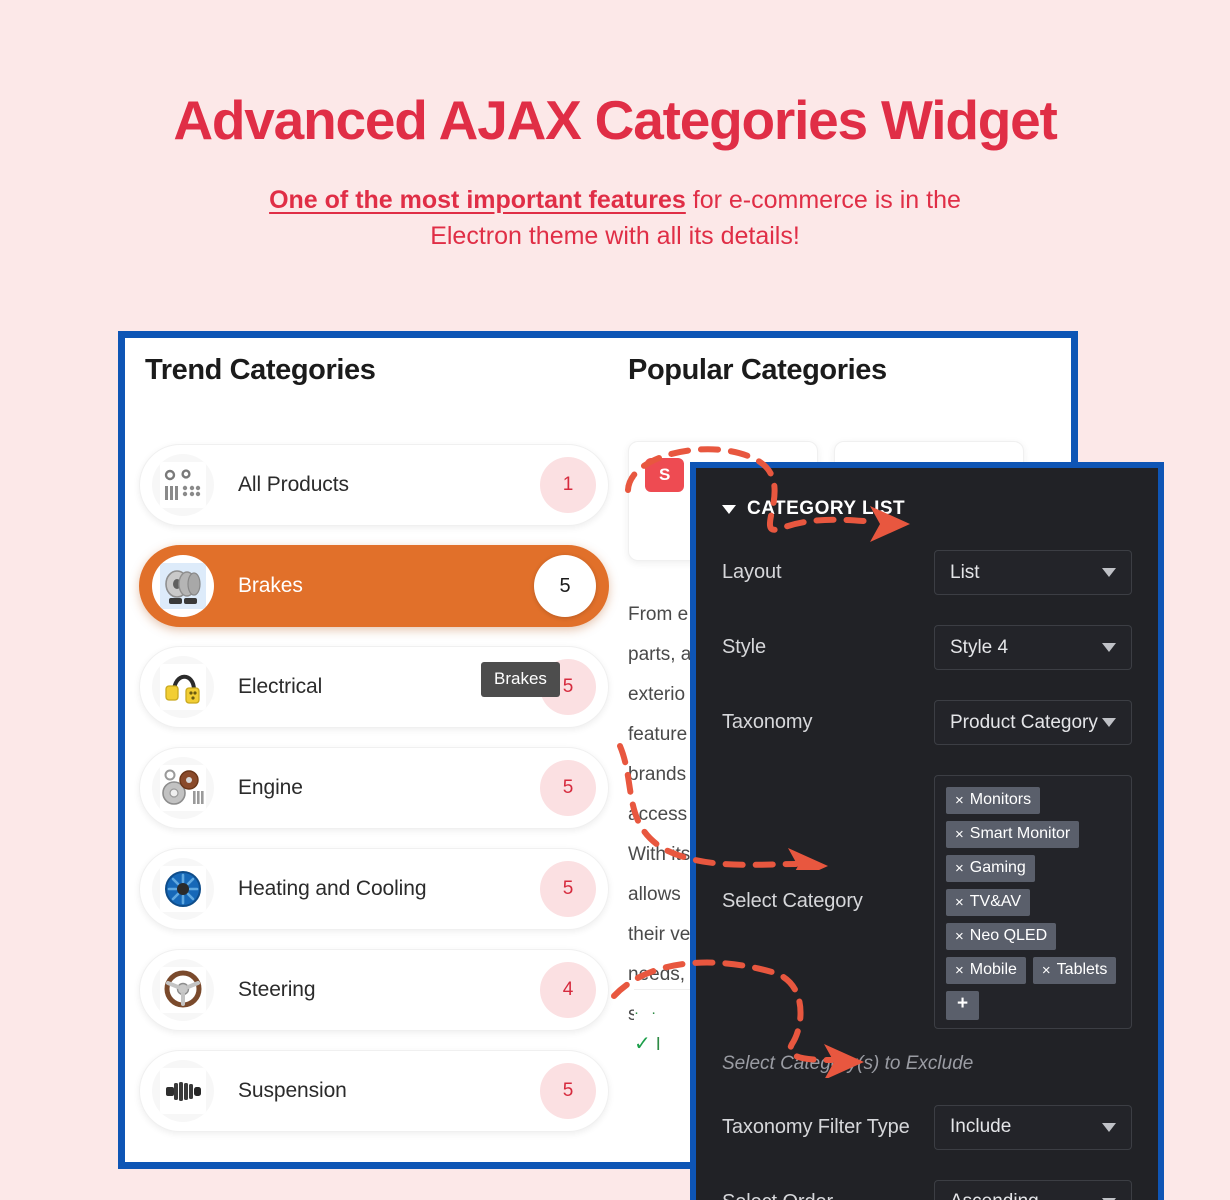  I want to click on category-tag-label: Tablets, so click(1082, 969).